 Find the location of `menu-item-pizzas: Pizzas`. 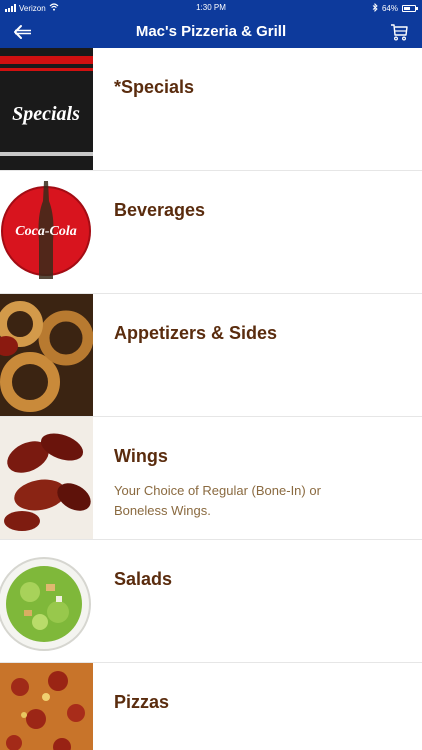

menu-item-pizzas: Pizzas is located at coordinates (211, 706).